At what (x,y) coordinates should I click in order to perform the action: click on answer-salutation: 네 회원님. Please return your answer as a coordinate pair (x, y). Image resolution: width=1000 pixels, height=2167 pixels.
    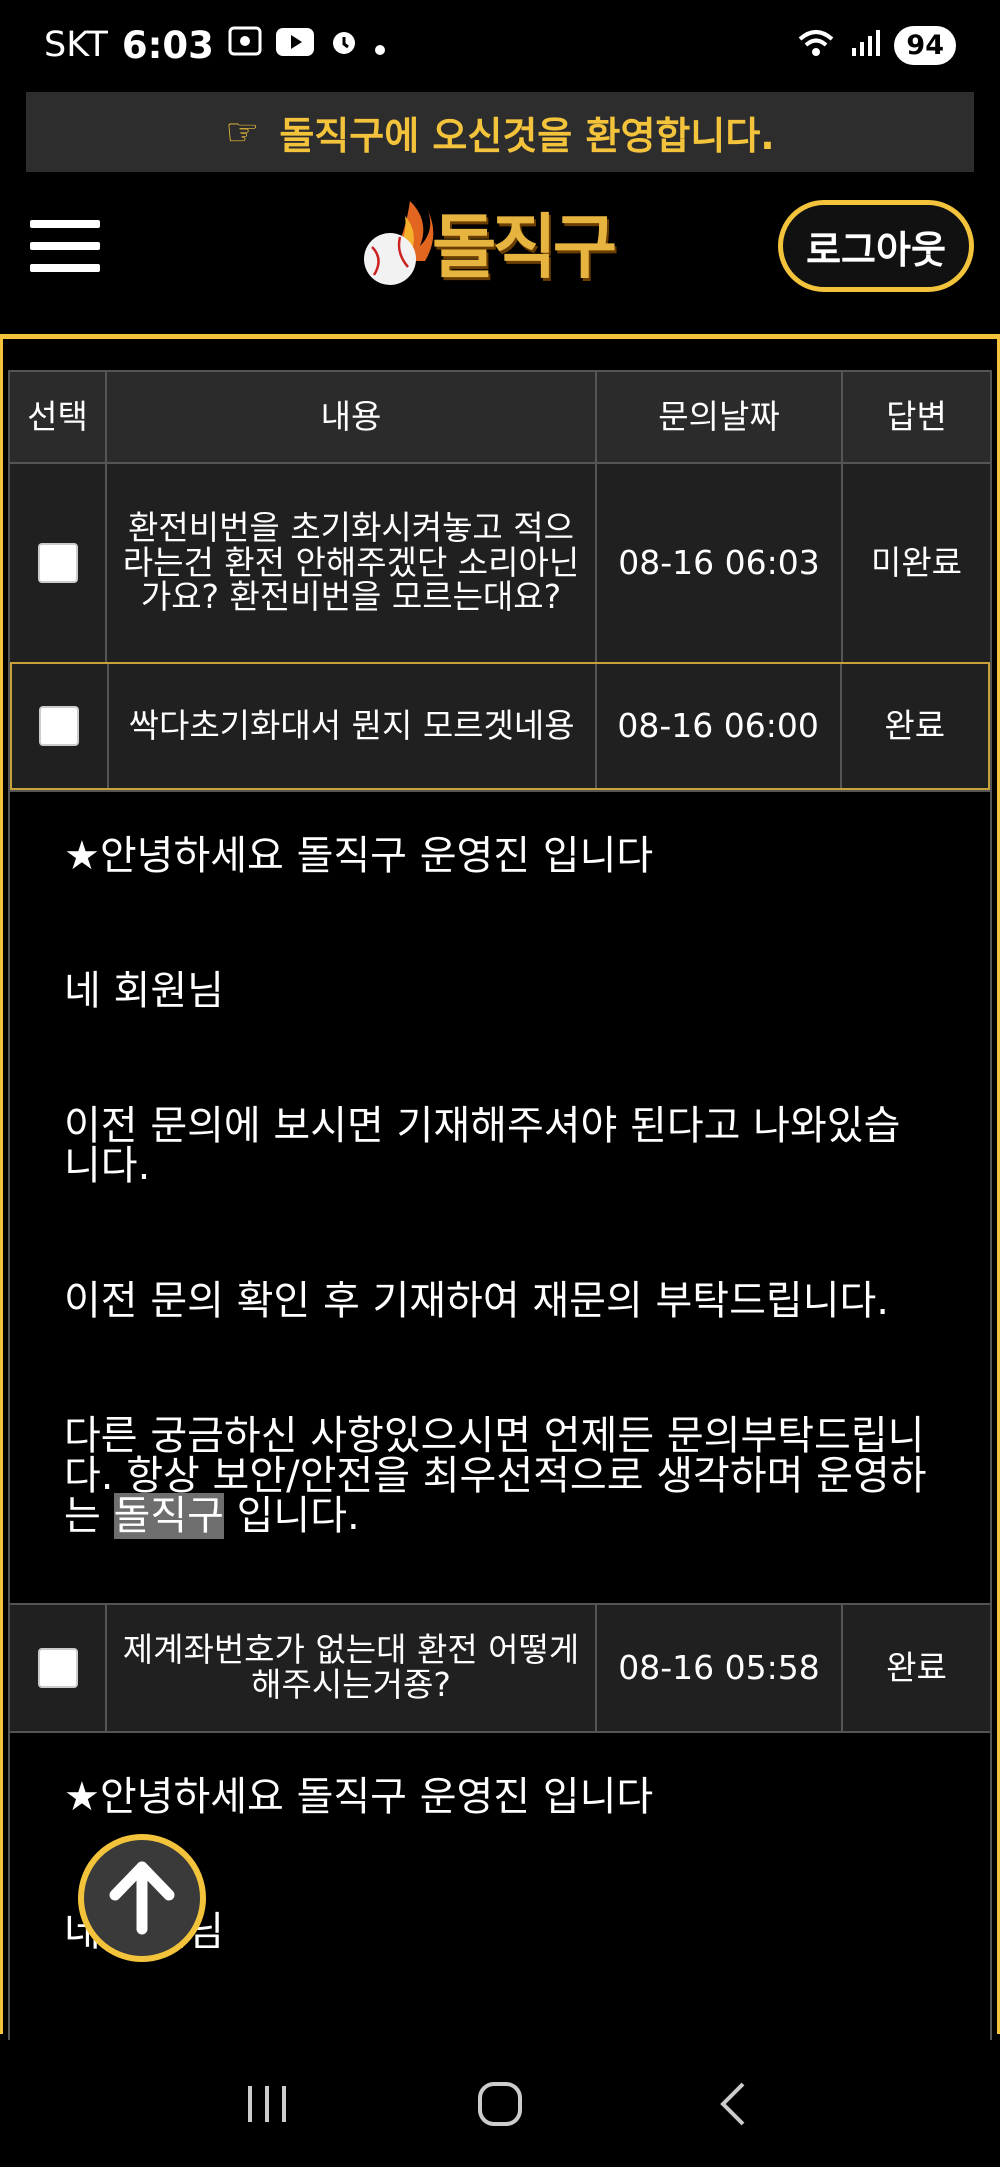
    Looking at the image, I should click on (144, 991).